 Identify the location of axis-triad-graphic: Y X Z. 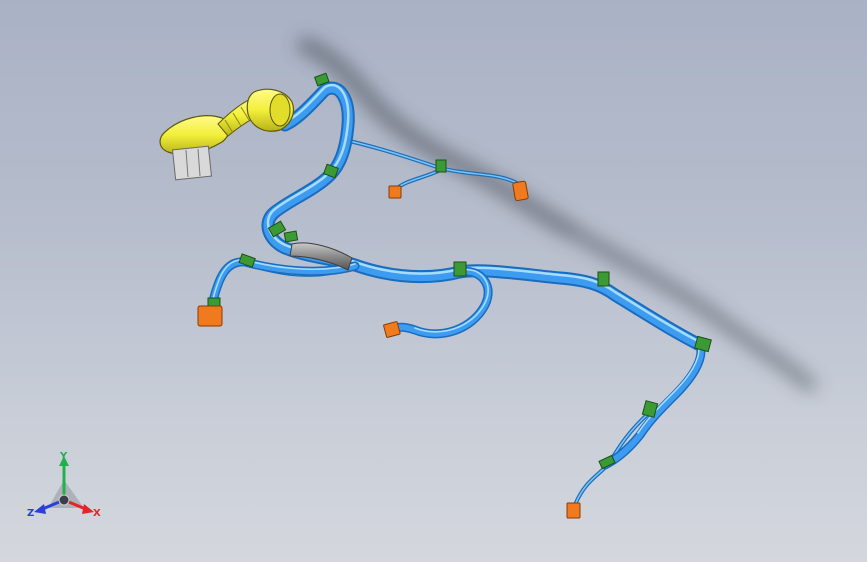
(64, 485).